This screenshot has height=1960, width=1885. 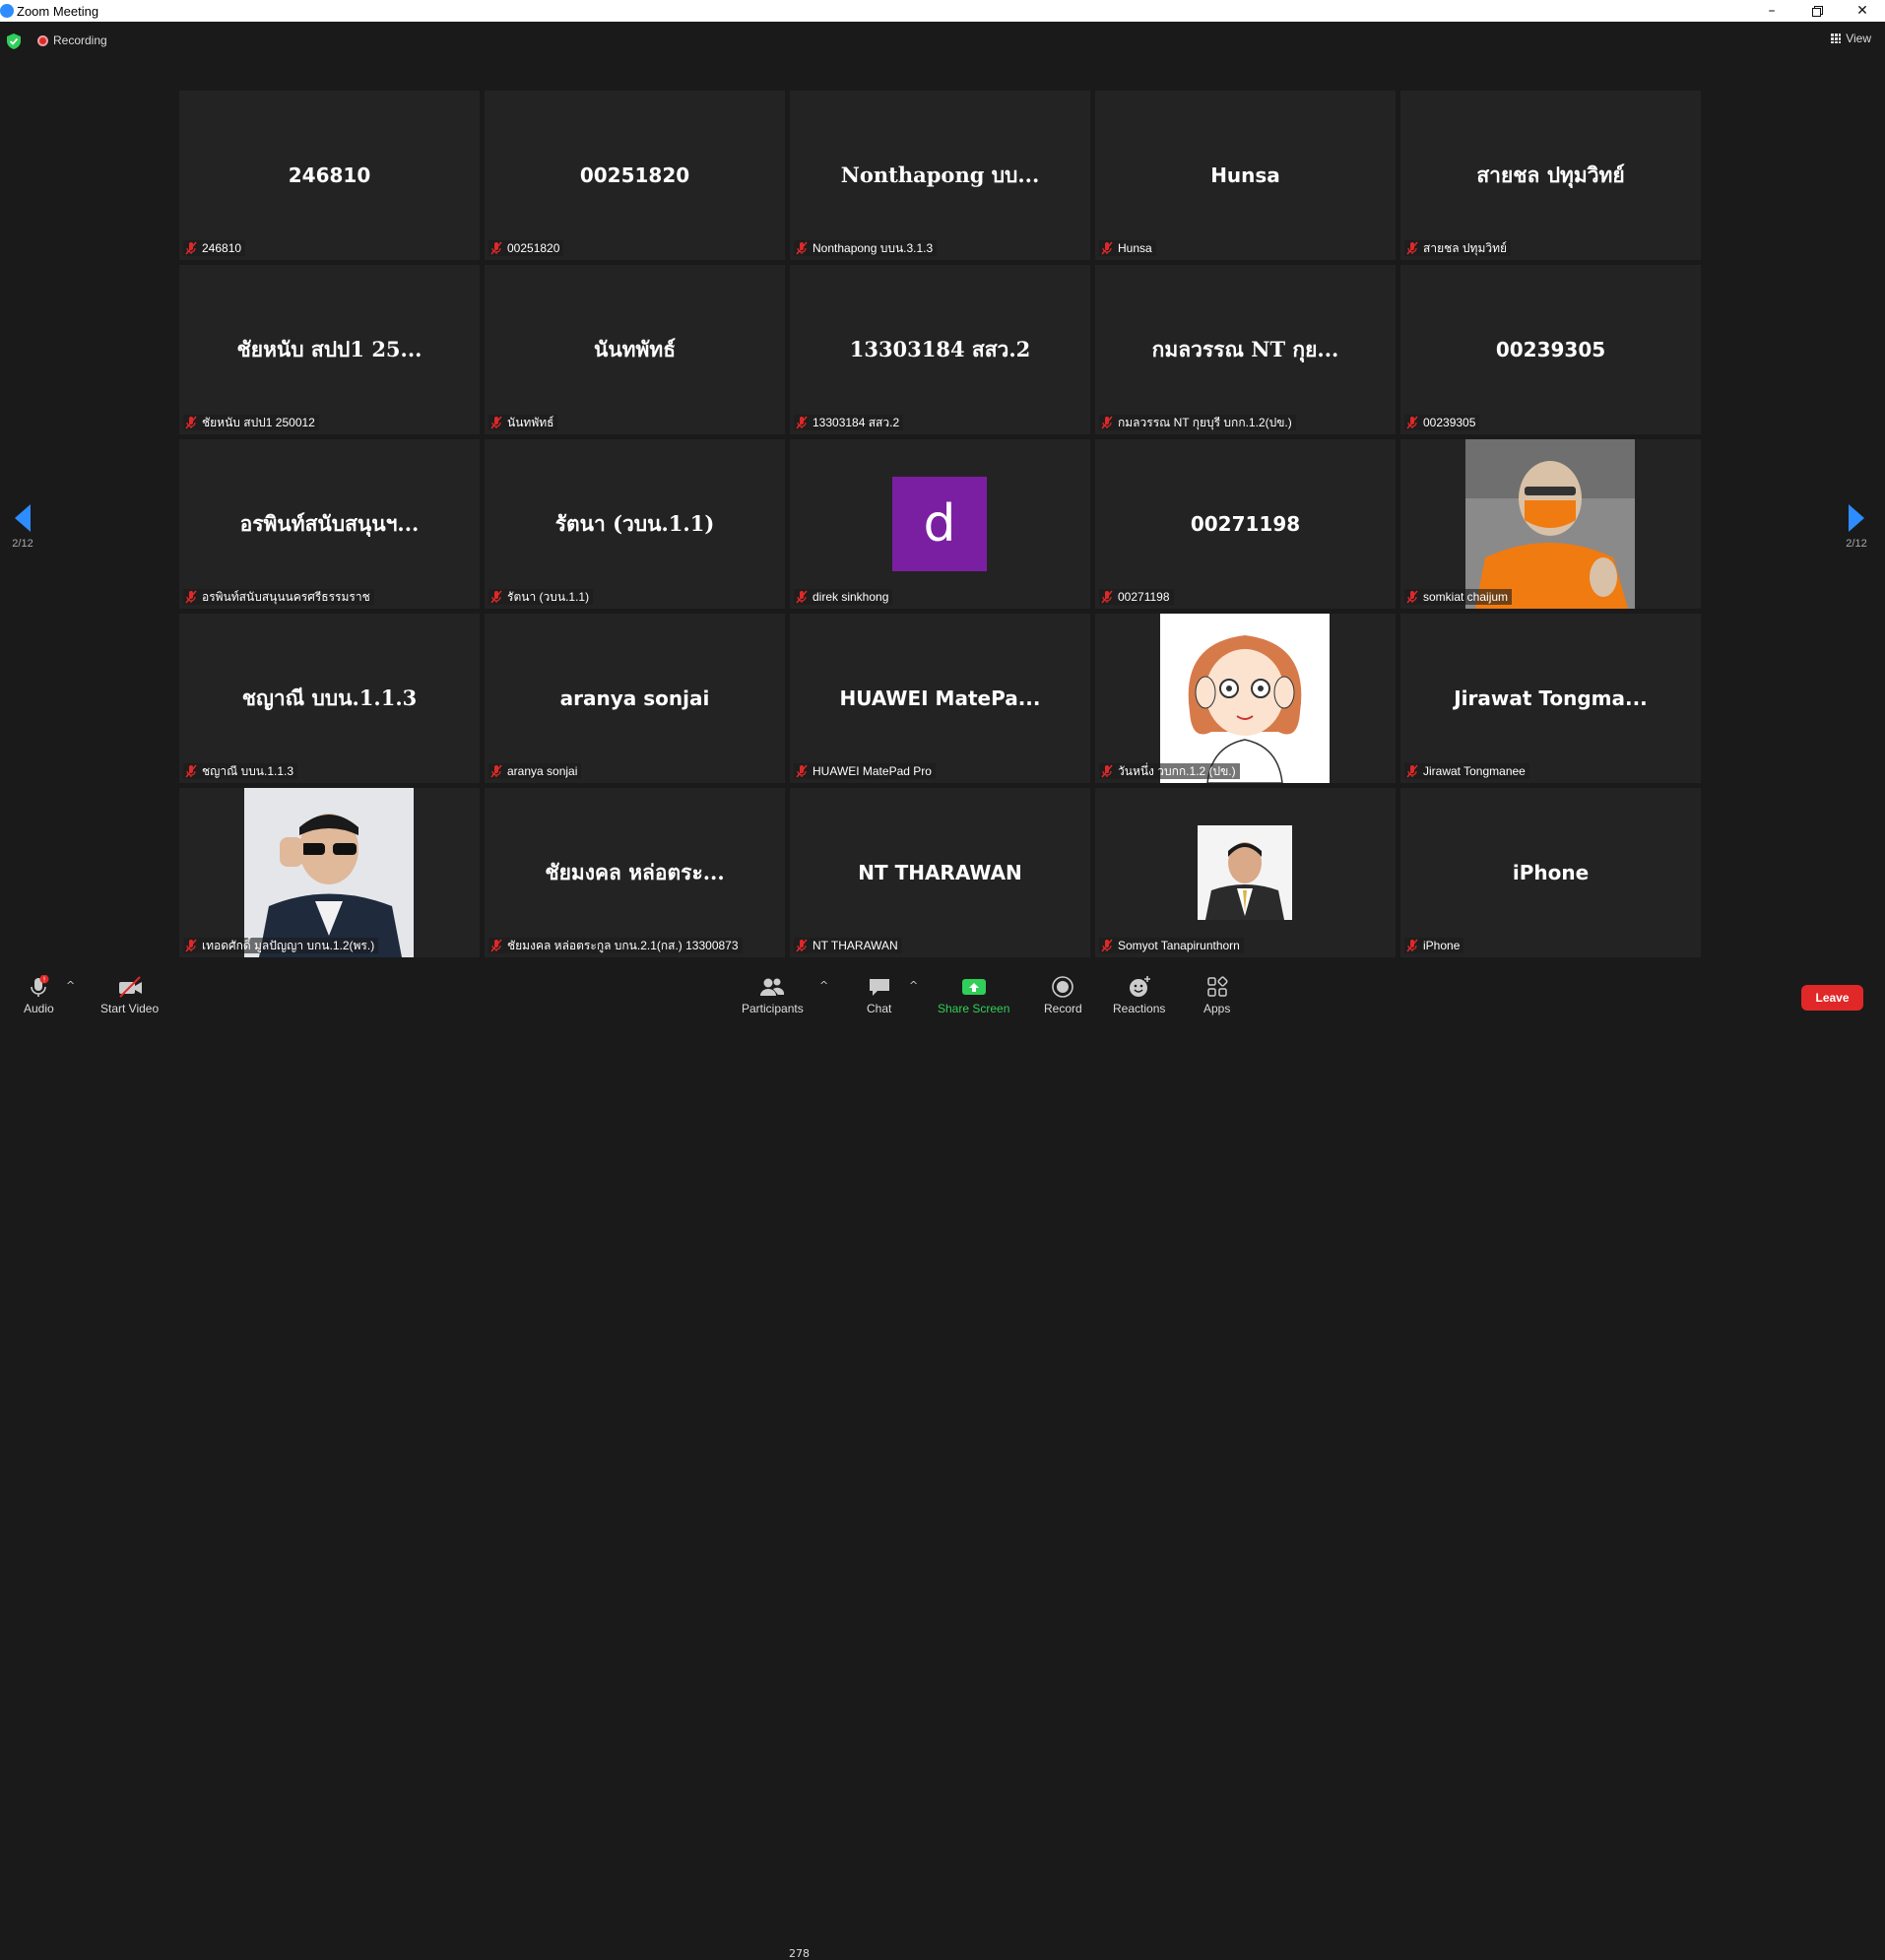 I want to click on participant-tile: Hunsa Hunsa, so click(x=1245, y=176).